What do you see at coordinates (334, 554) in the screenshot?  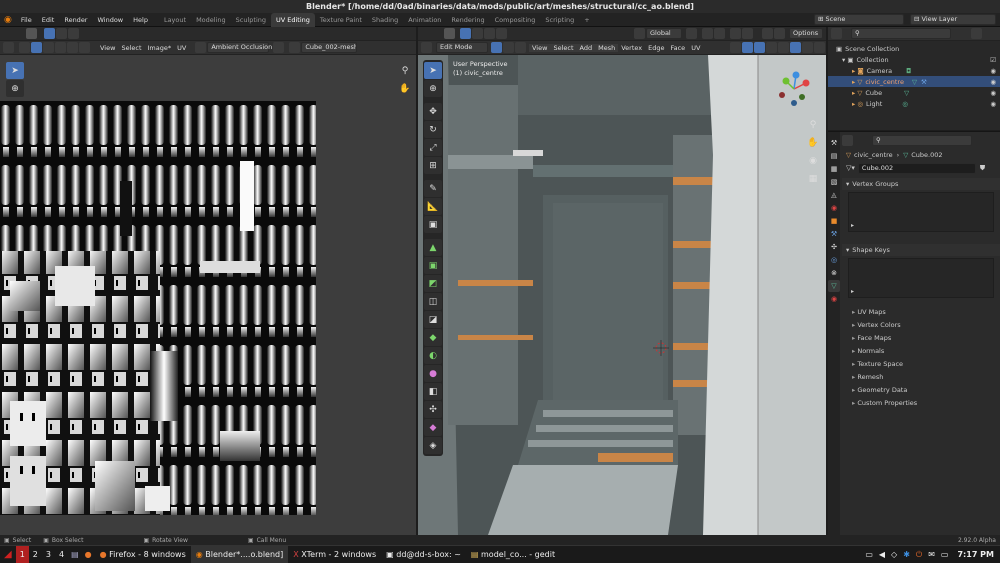 I see `task-xterm: X XTerm - 2 windows` at bounding box center [334, 554].